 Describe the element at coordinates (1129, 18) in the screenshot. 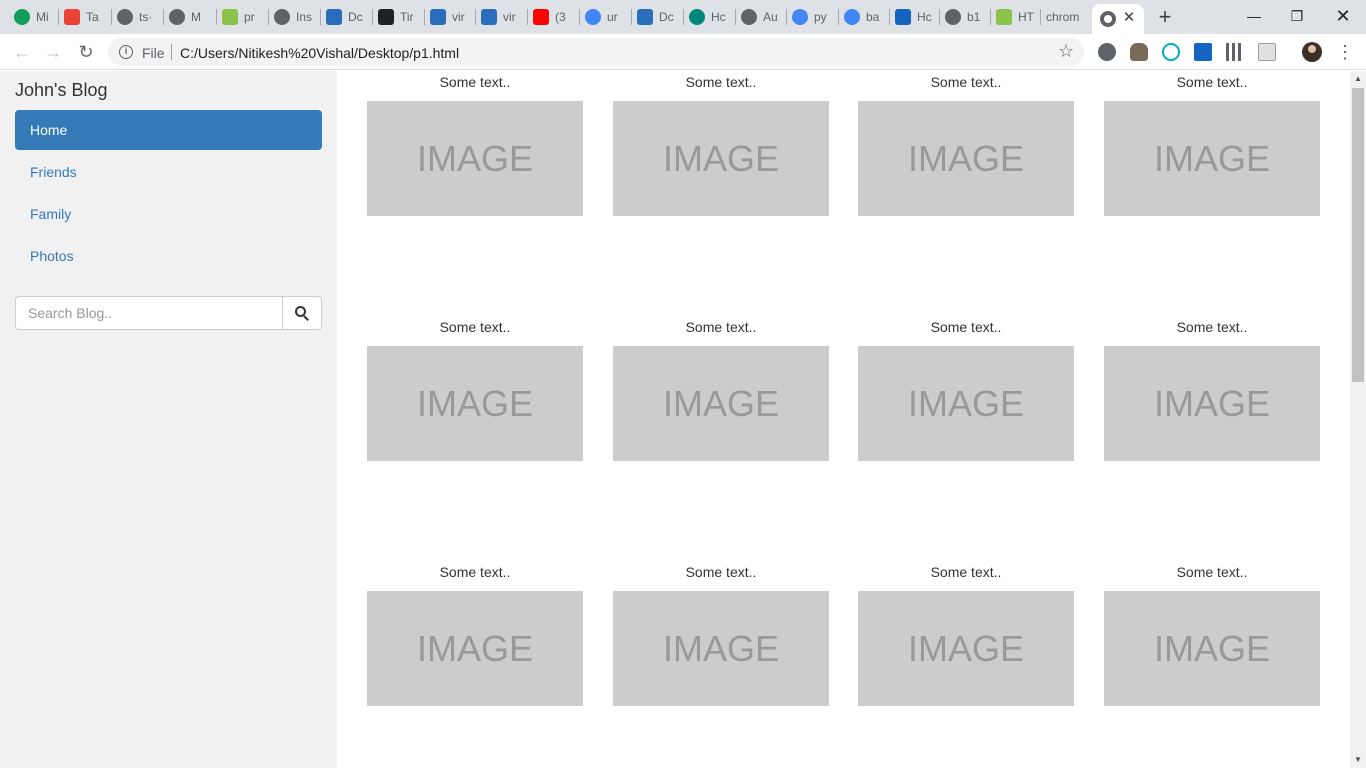

I see `close-tab-icon: ✕` at that location.